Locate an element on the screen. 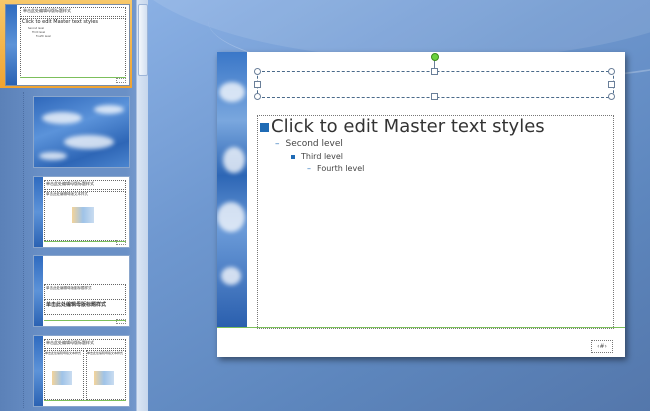  thumbnail-subtitle-text: 单击此处编辑母版副标题样式 is located at coordinates (69, 288).